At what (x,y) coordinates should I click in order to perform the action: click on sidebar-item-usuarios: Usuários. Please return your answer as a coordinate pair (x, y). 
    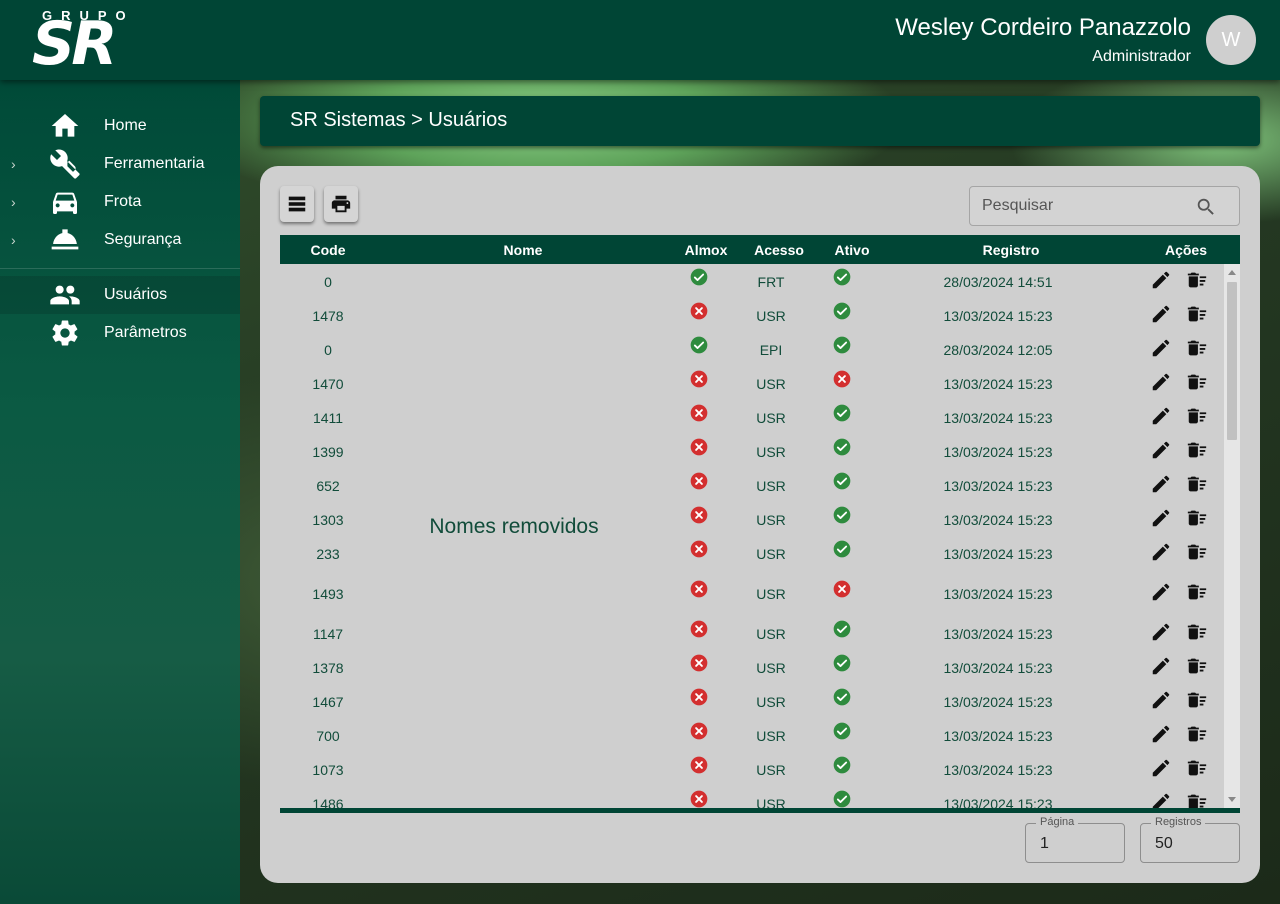
    Looking at the image, I should click on (120, 295).